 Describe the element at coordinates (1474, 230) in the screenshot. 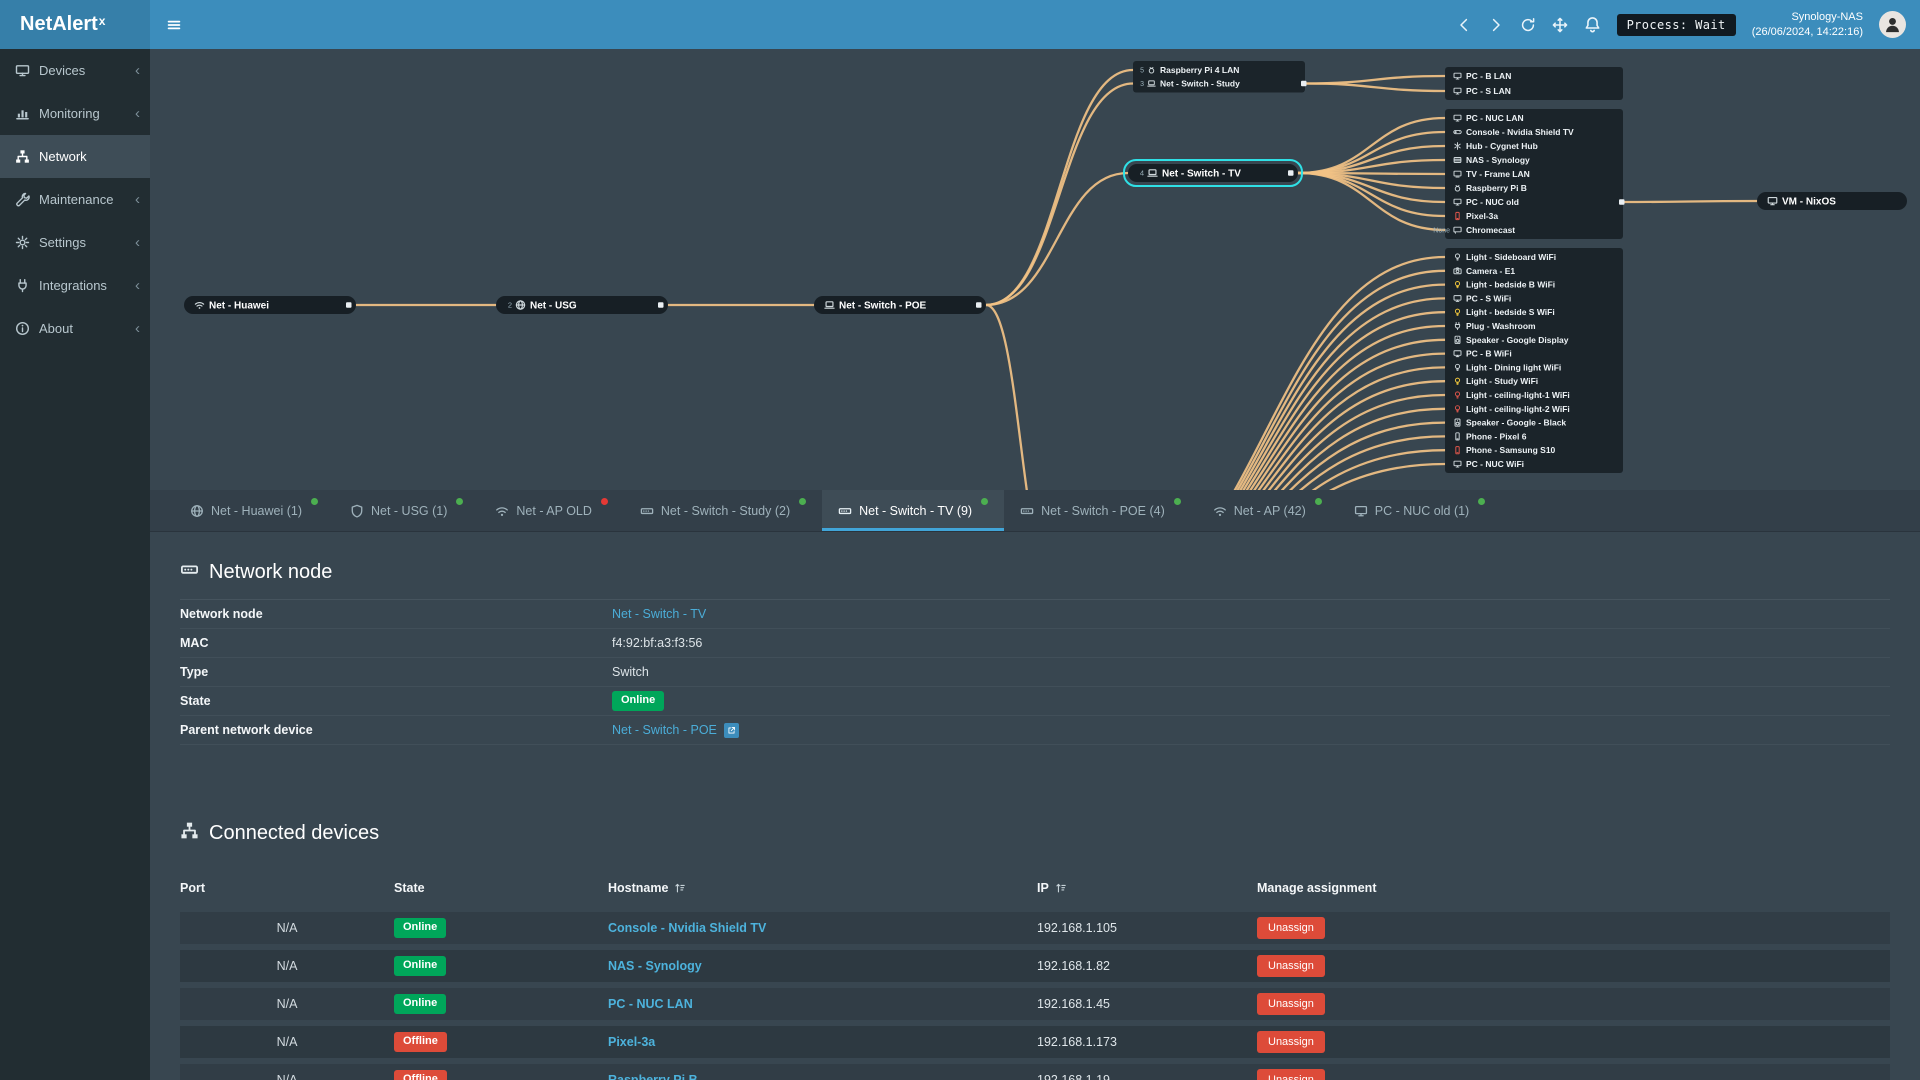

I see `device-chromecast: None Chromecast` at that location.